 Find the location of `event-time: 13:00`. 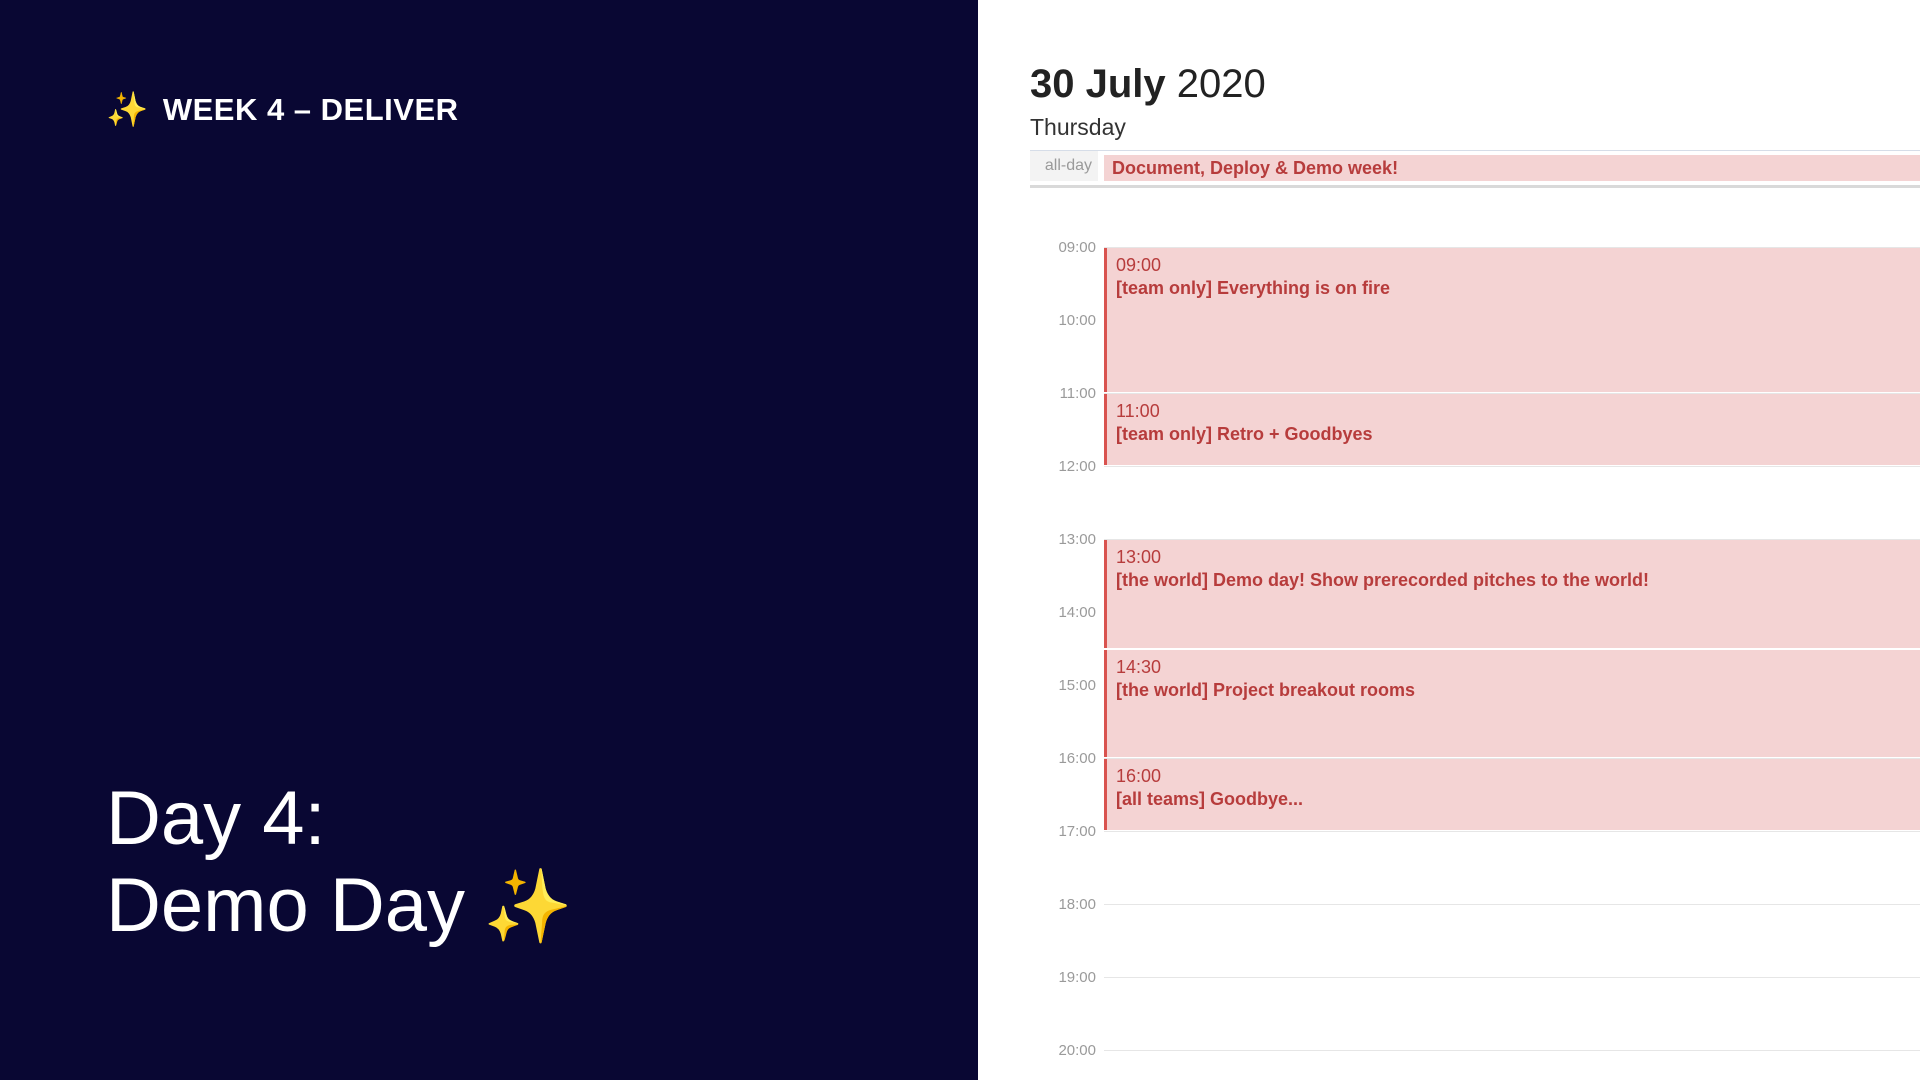

event-time: 13:00 is located at coordinates (1139, 557).